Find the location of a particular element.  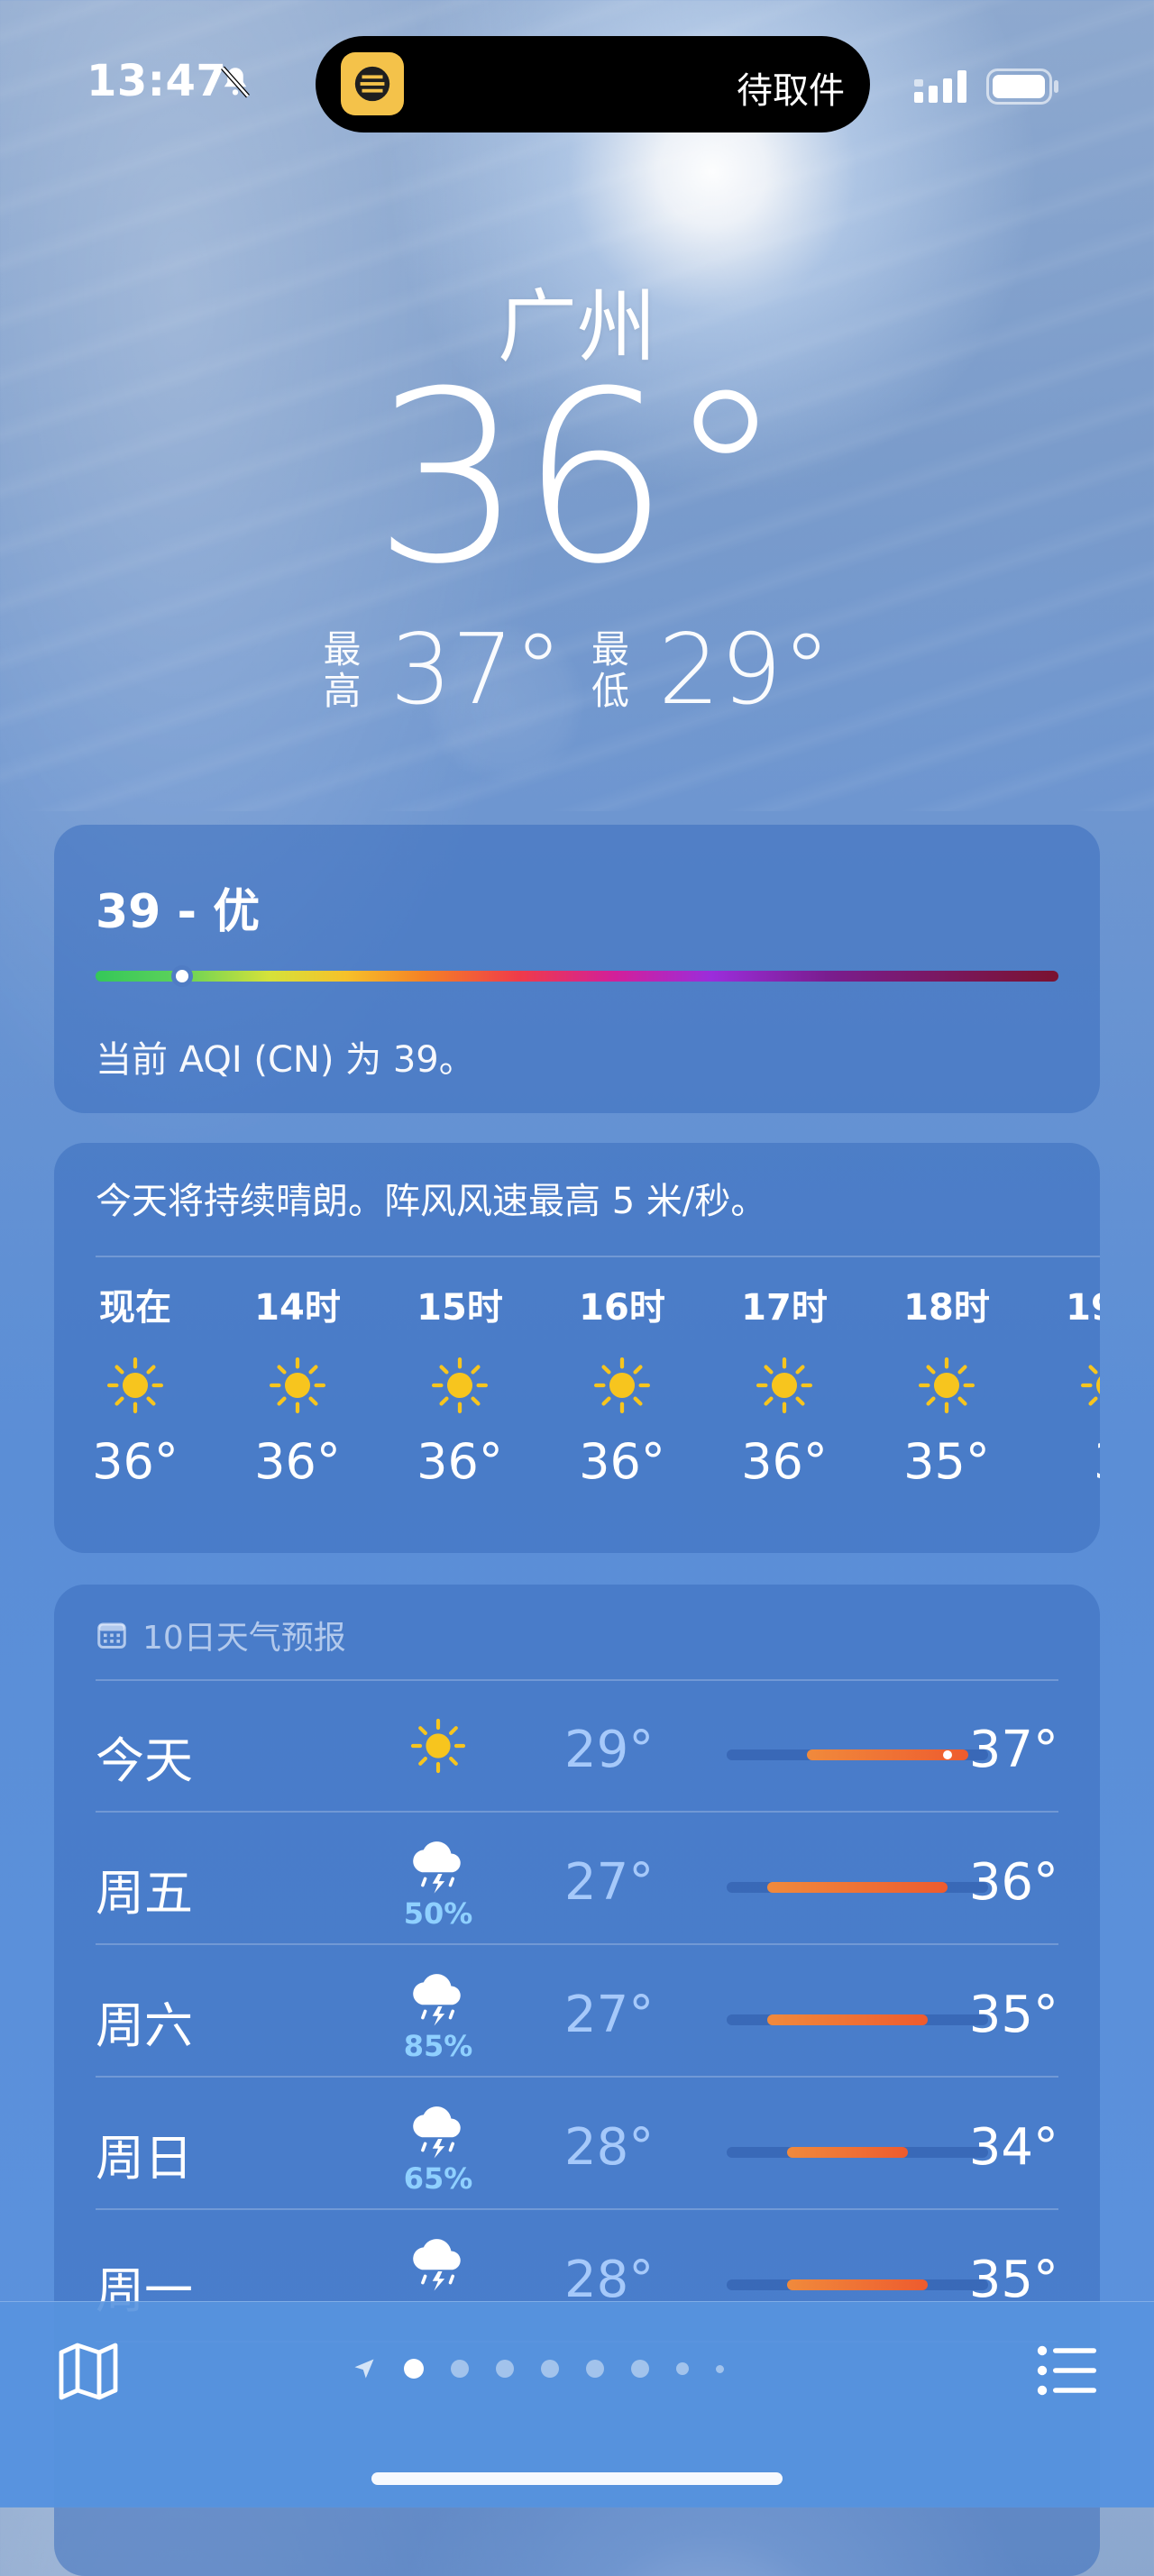

aqi-card: 39 - 优 当前 AQI (CN) 为 39。 is located at coordinates (577, 969).